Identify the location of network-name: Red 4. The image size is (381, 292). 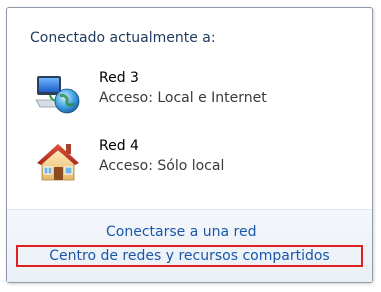
(119, 146).